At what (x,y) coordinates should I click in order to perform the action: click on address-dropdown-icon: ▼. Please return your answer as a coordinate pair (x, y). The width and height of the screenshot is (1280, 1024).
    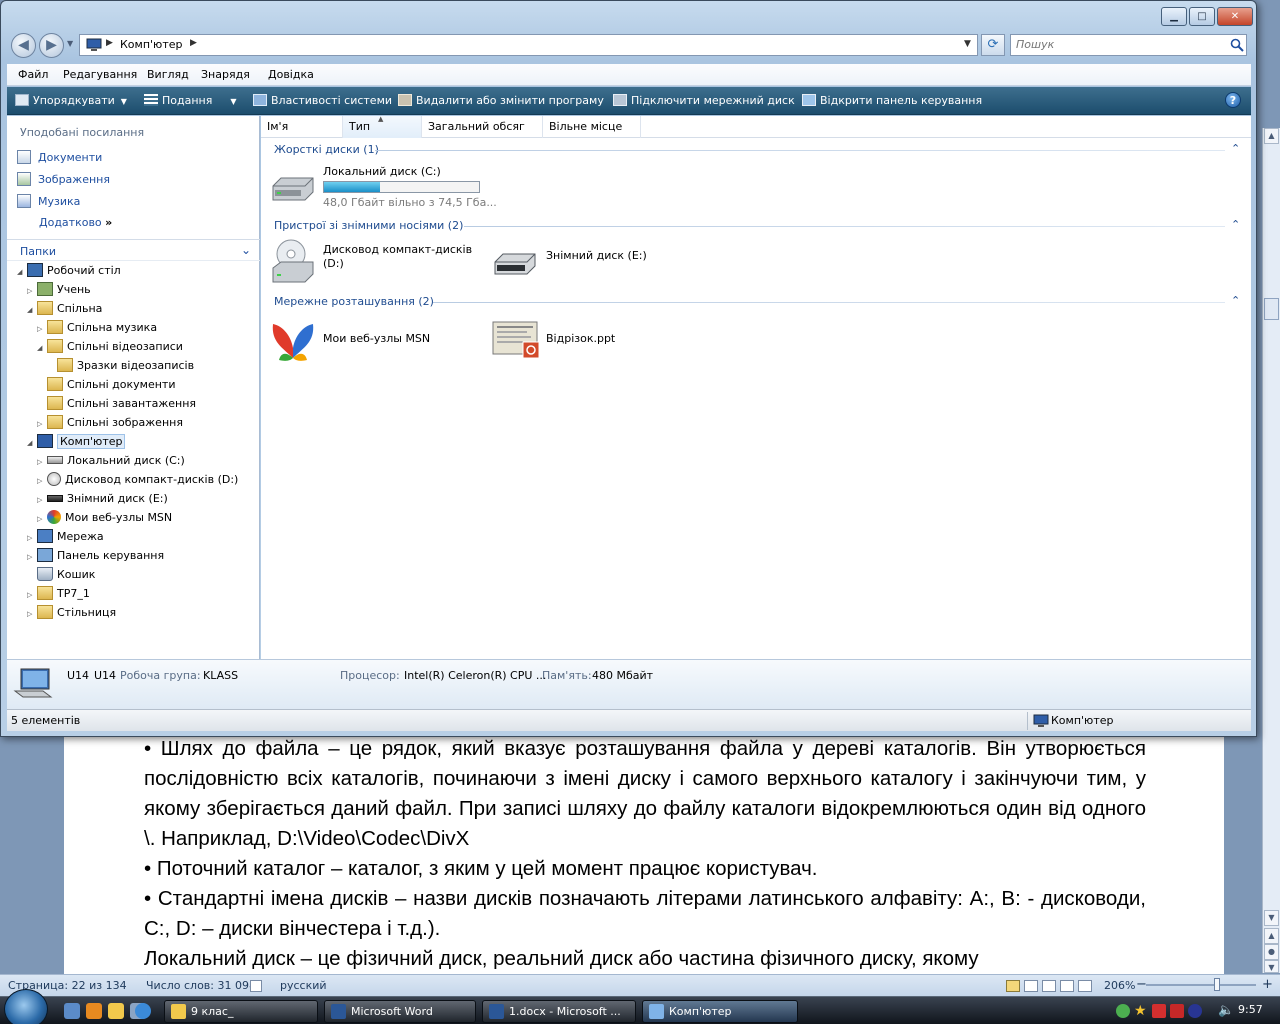
    Looking at the image, I should click on (967, 44).